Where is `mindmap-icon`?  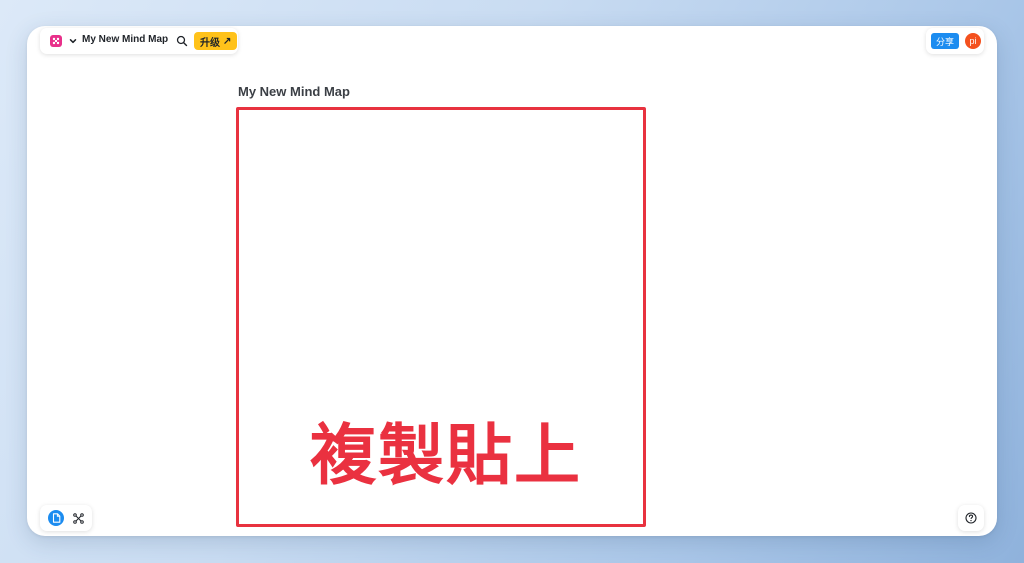
mindmap-icon is located at coordinates (78, 518).